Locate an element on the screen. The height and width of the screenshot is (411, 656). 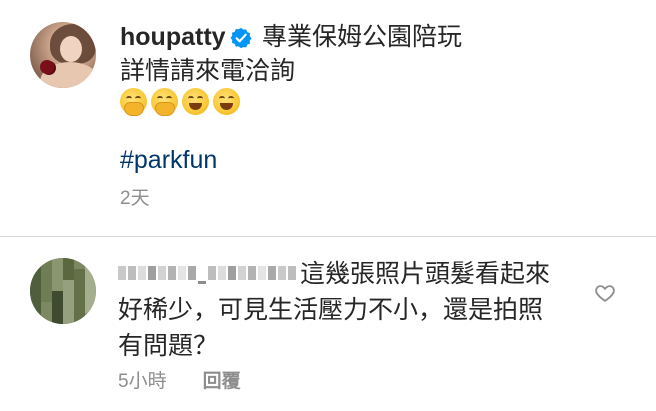
comment-text-line-2: 好稀少，可見生活壓力不小，還是拍照 is located at coordinates (331, 310).